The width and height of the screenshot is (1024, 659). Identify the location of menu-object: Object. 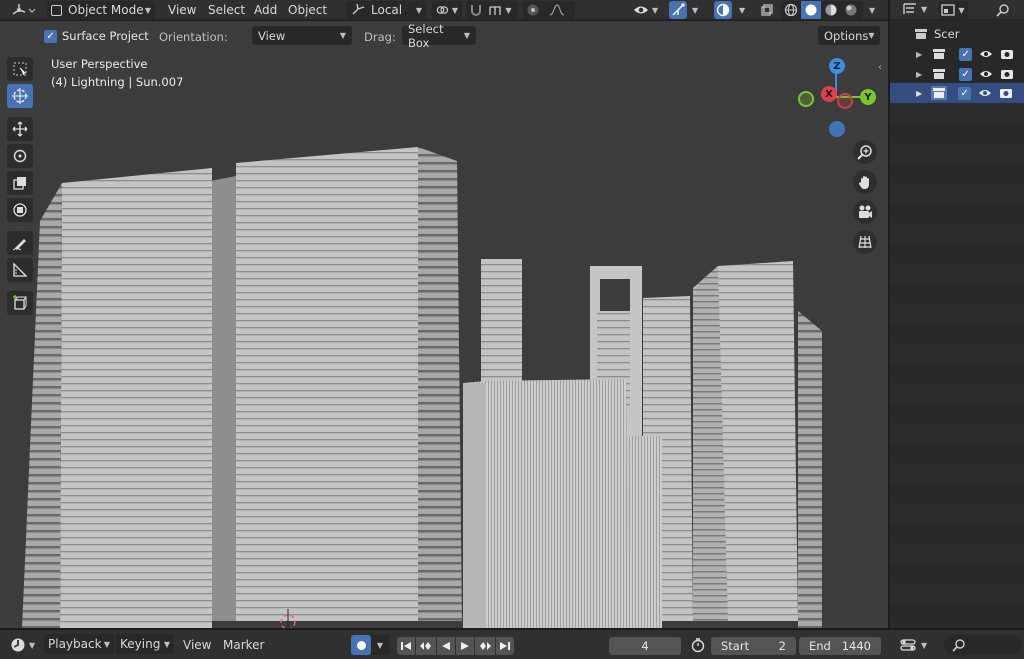
(307, 10).